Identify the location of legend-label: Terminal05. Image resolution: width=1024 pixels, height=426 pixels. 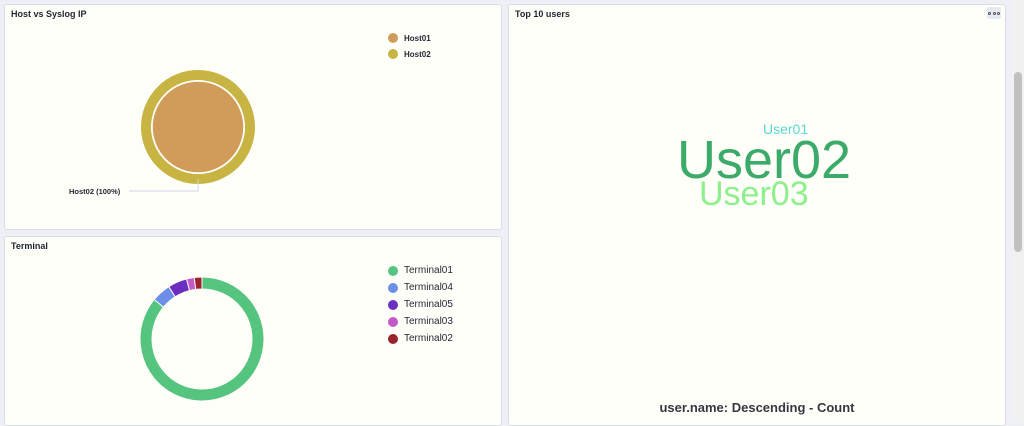
(428, 304).